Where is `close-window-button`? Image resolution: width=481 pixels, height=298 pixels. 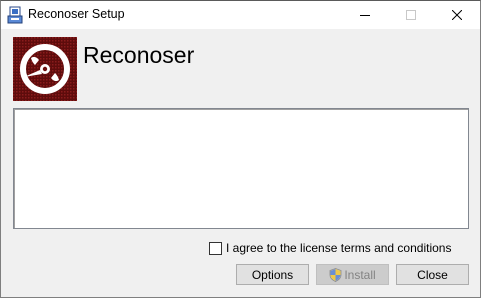
close-window-button is located at coordinates (457, 15).